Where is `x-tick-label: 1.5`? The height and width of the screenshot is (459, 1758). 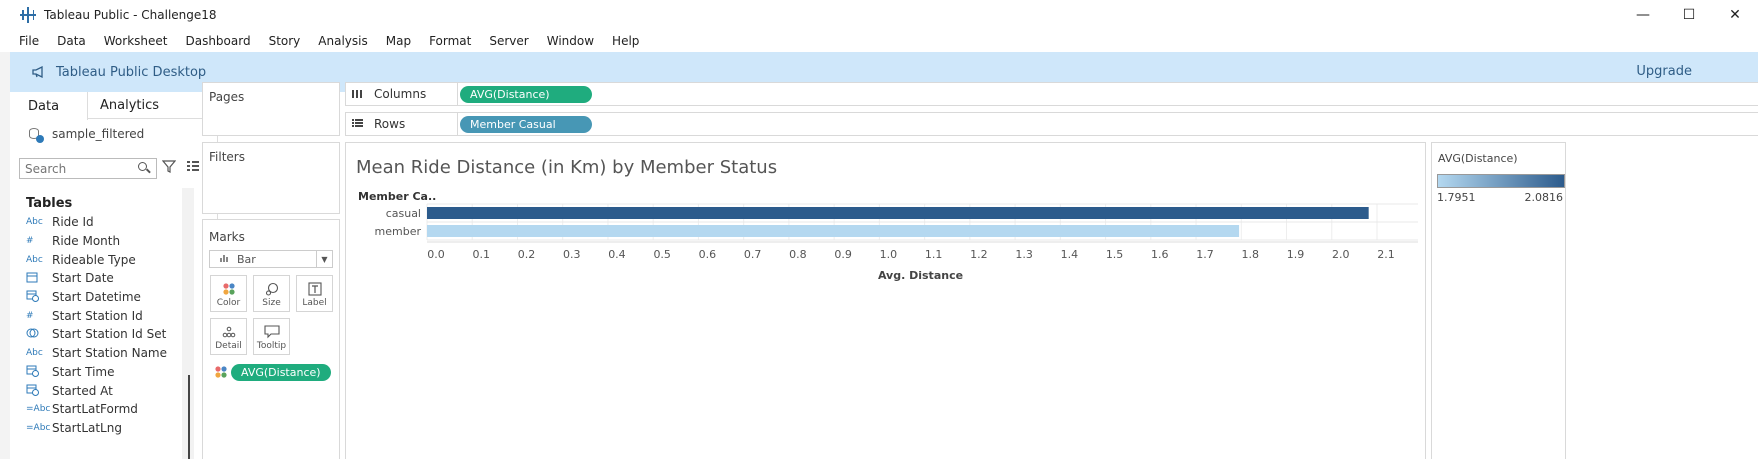 x-tick-label: 1.5 is located at coordinates (1115, 254).